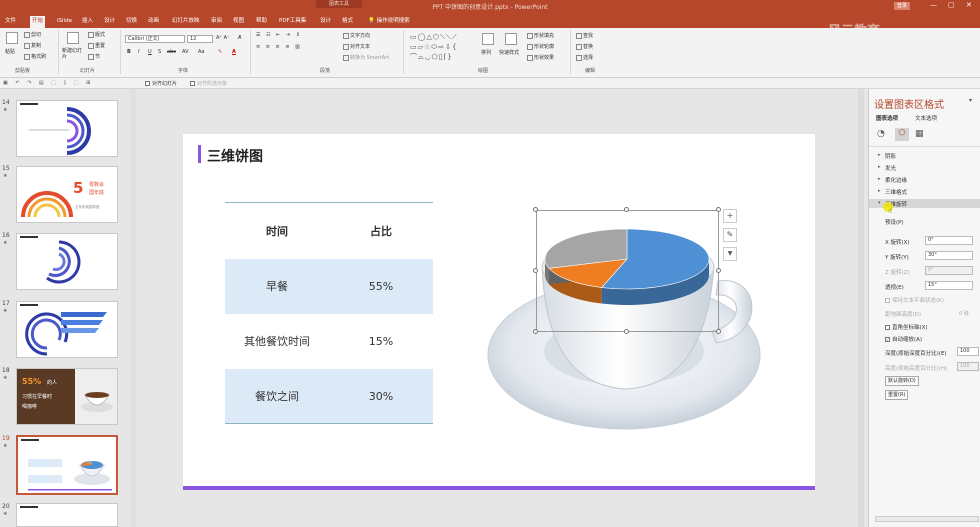 This screenshot has height=527, width=980. I want to click on right-angle-axes-checkbox: 直角坐标轴(X), so click(906, 327).